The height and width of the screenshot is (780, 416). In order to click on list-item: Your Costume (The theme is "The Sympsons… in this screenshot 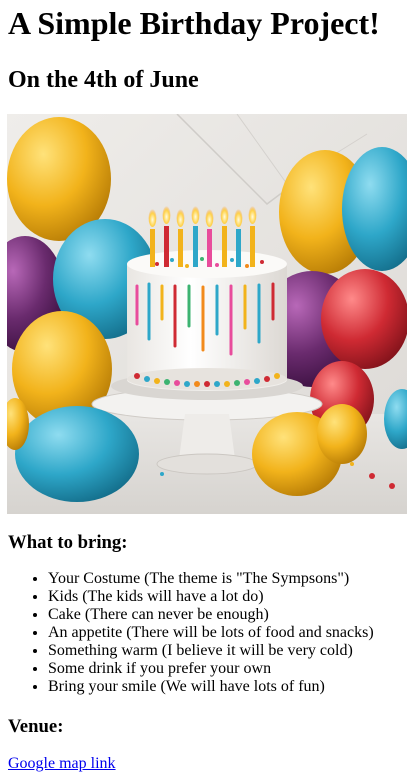, I will do `click(228, 579)`.